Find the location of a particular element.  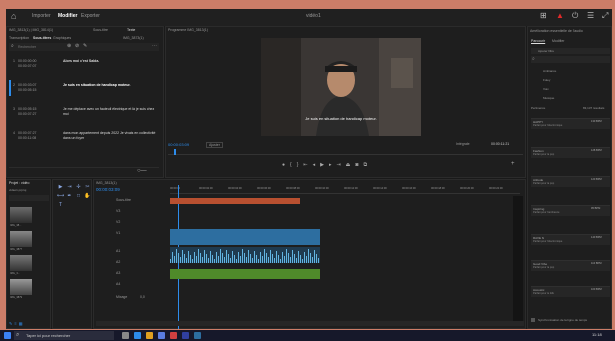

taskbar-search: ⌕ Taper ici pour rechercher is located at coordinates (64, 335).